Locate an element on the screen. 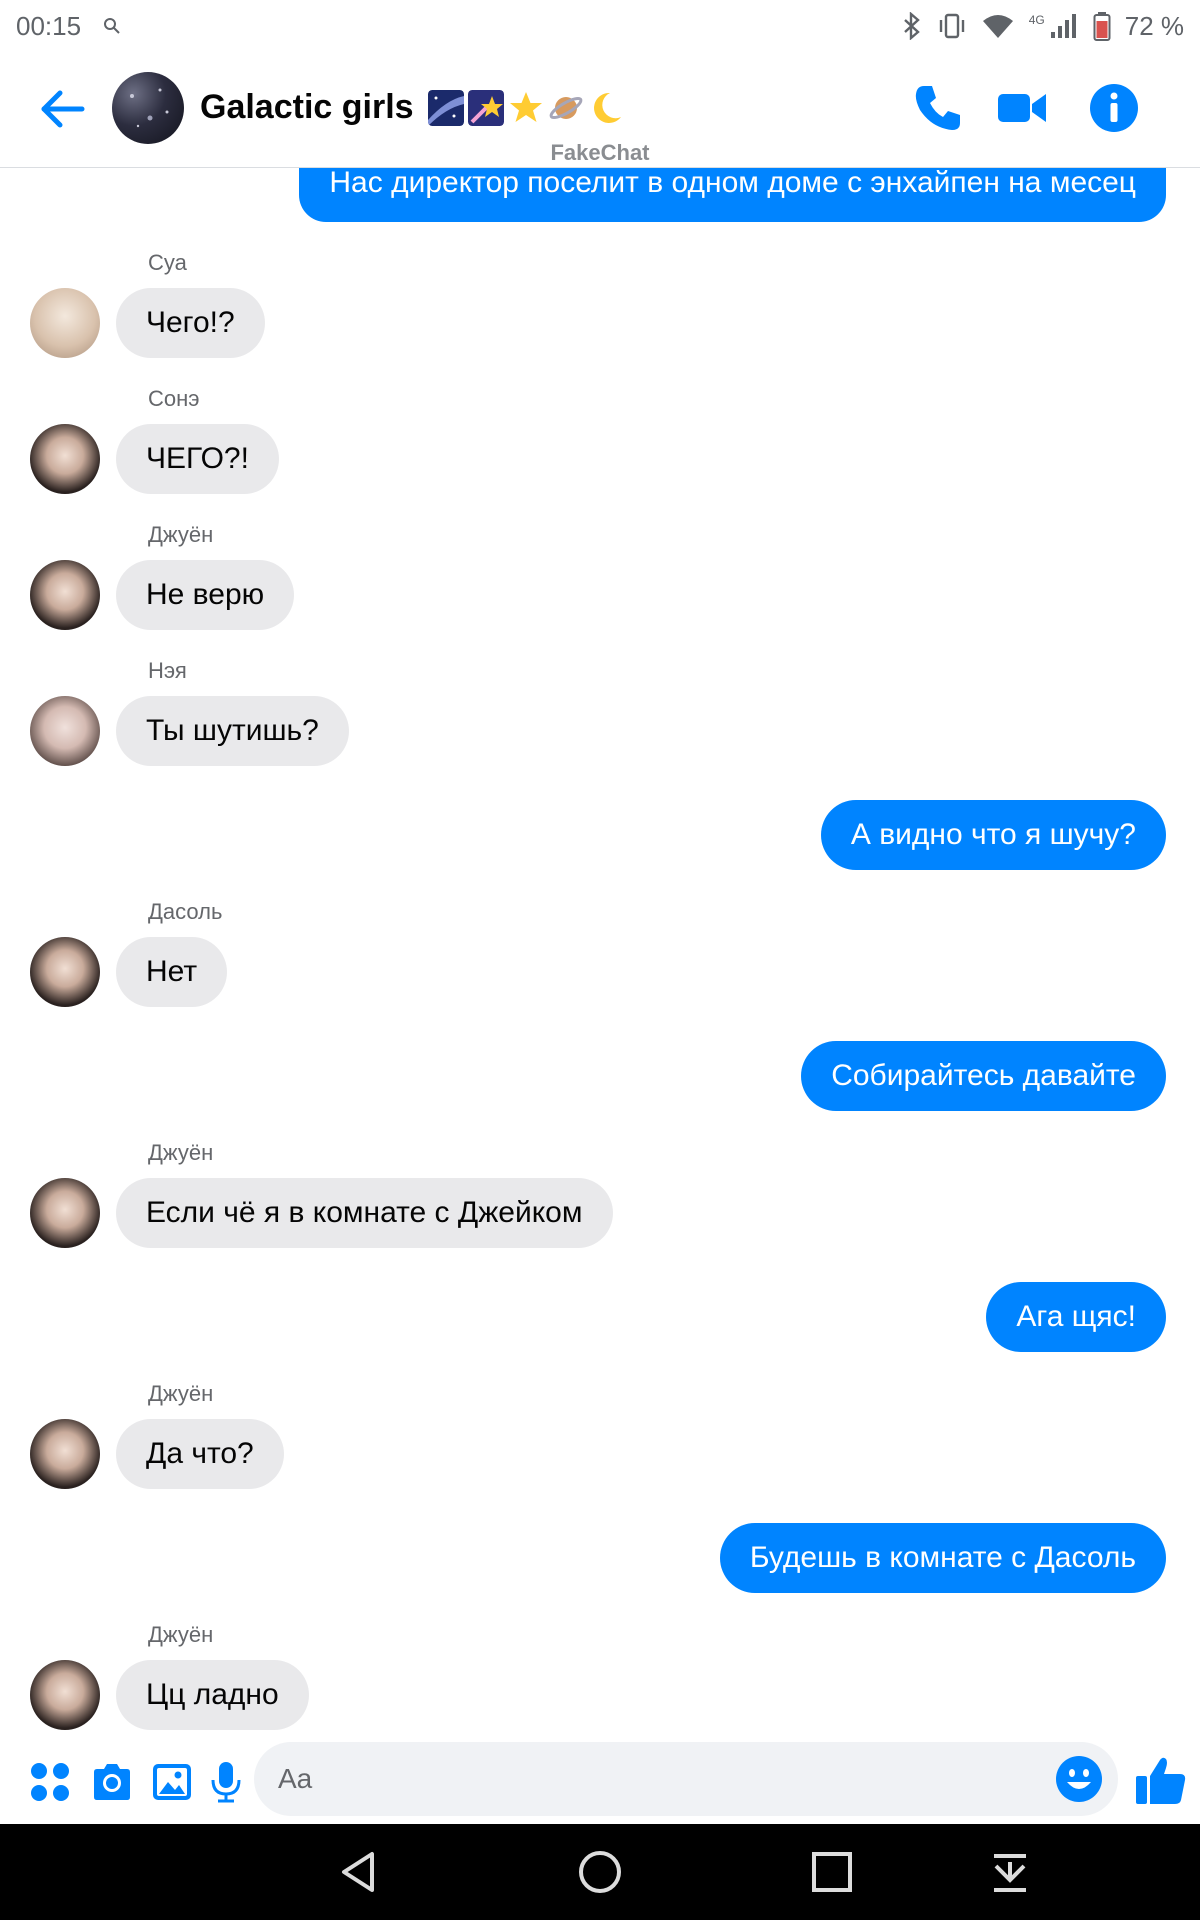 The height and width of the screenshot is (1920, 1200). title-emojis is located at coordinates (525, 107).